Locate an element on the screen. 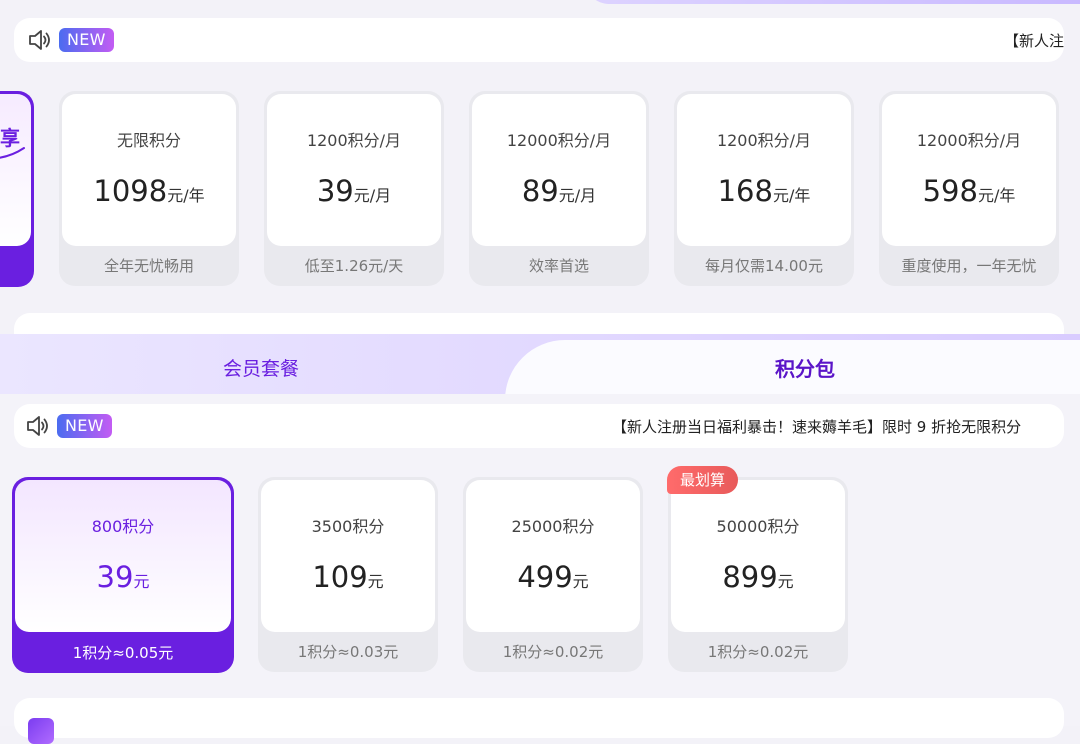  notice-bar-top is located at coordinates (539, 40).